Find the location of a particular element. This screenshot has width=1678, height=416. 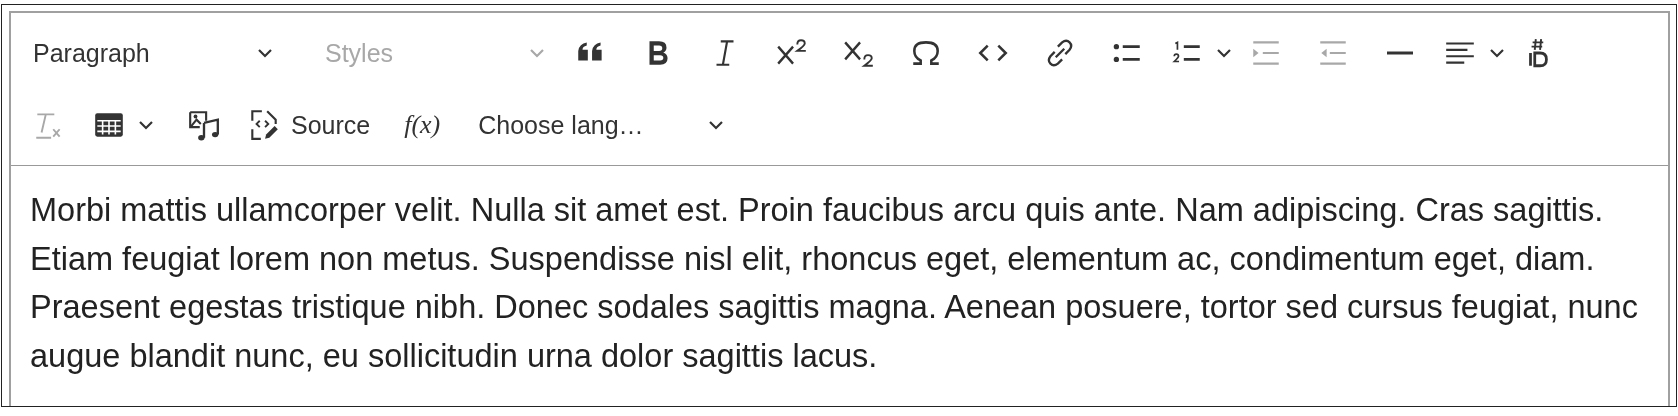

source-button: Source is located at coordinates (309, 125).